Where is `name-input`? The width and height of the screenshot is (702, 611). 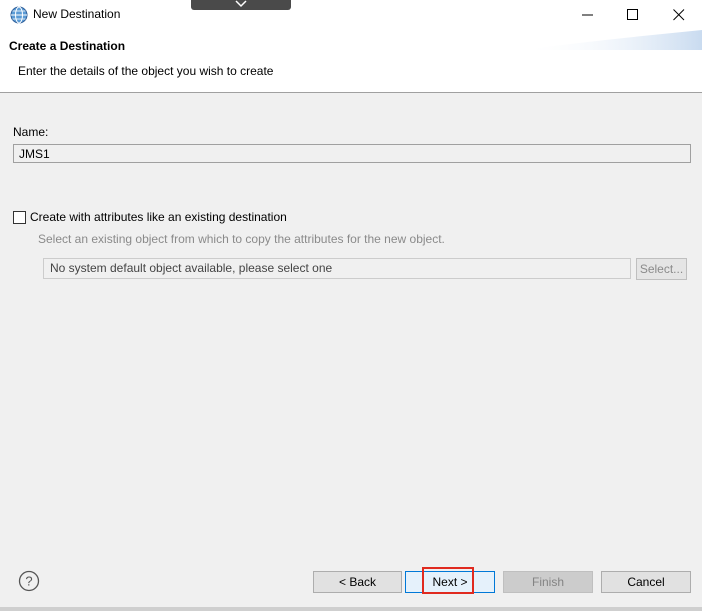 name-input is located at coordinates (352, 153).